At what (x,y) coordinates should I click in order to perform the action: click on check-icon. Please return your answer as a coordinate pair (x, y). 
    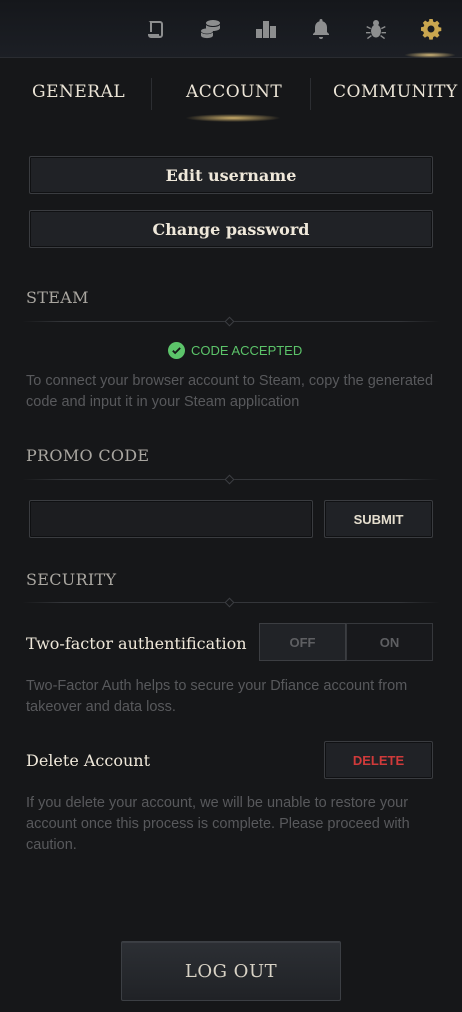
    Looking at the image, I should click on (176, 350).